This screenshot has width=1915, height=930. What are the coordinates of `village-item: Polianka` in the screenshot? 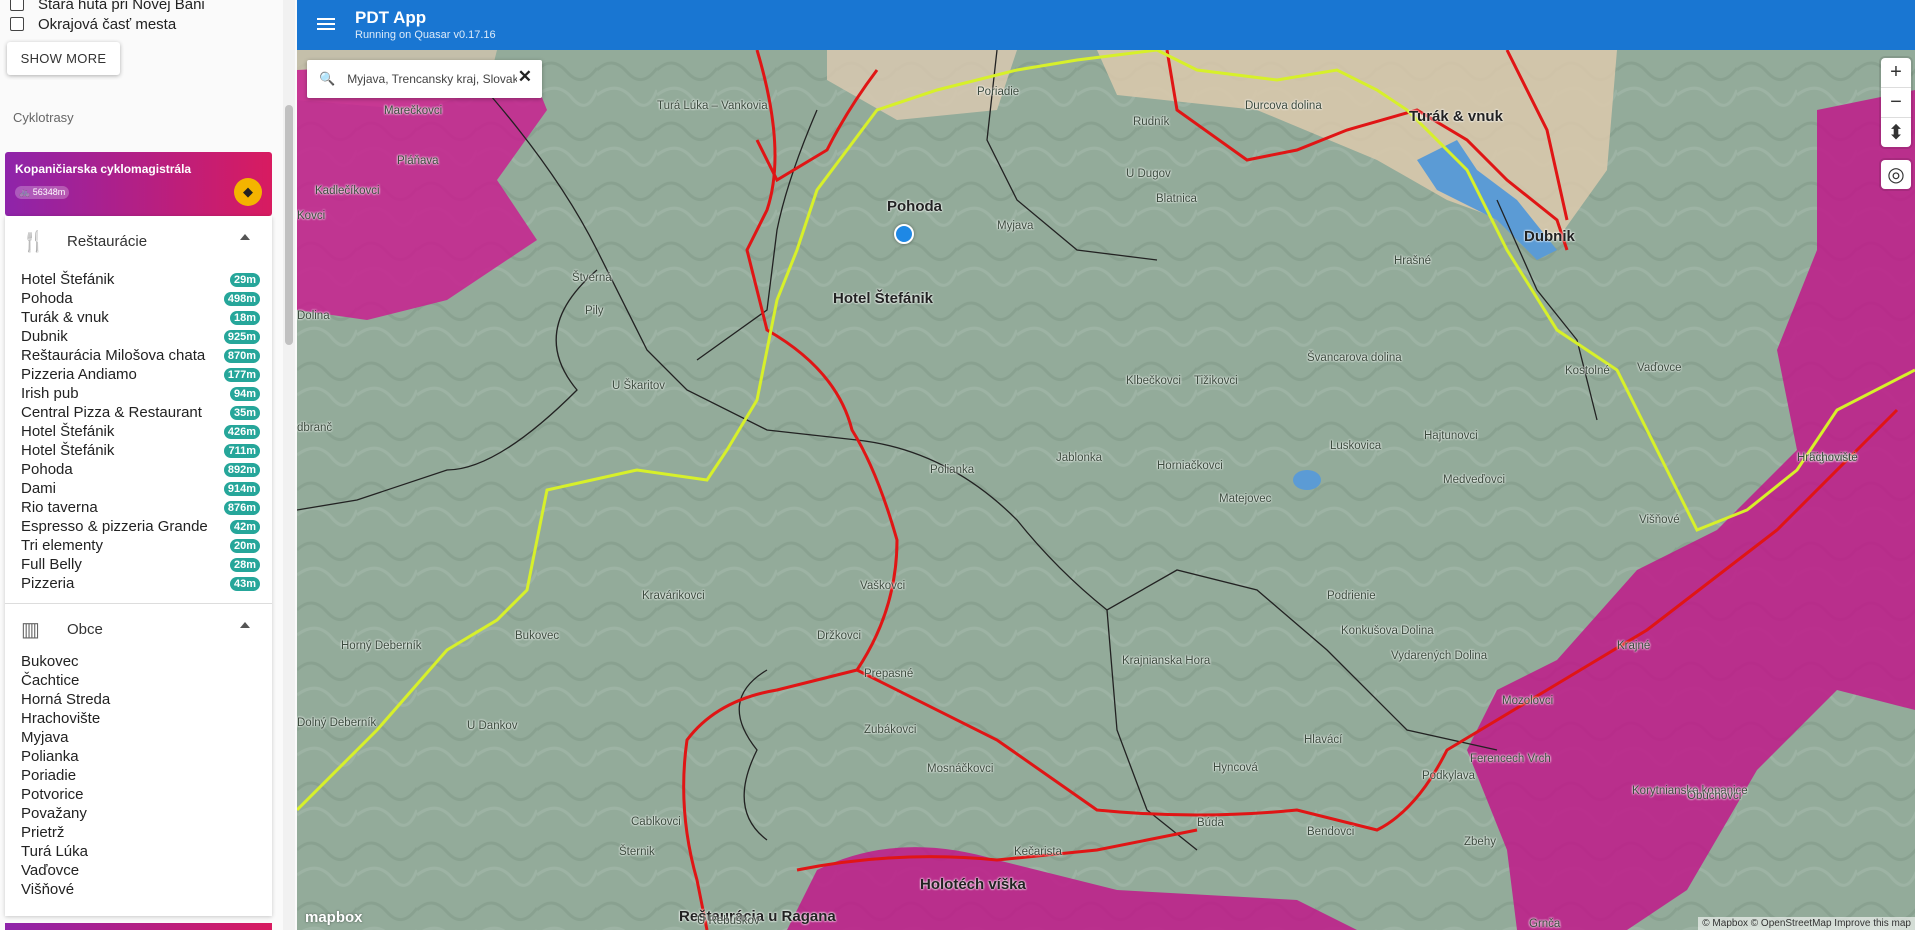 It's located at (140, 757).